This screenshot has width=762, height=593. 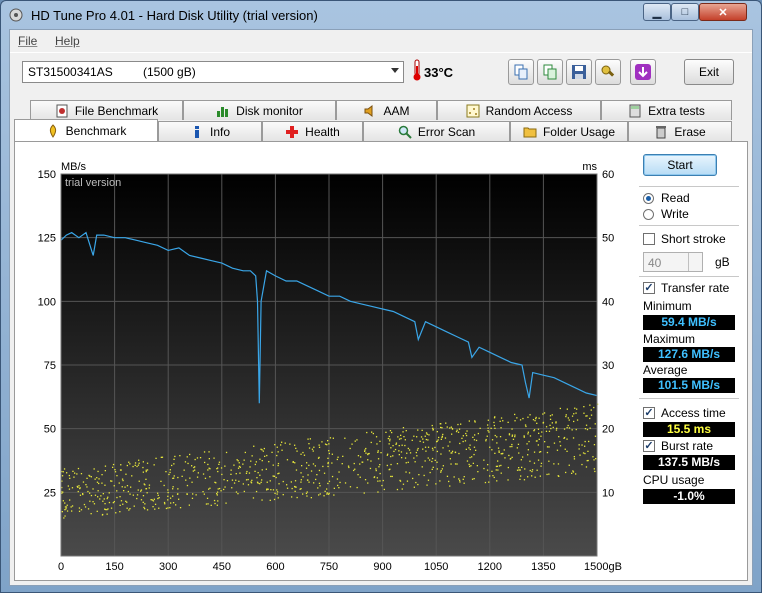 I want to click on tab-disk-monitor: Disk monitor, so click(x=259, y=110).